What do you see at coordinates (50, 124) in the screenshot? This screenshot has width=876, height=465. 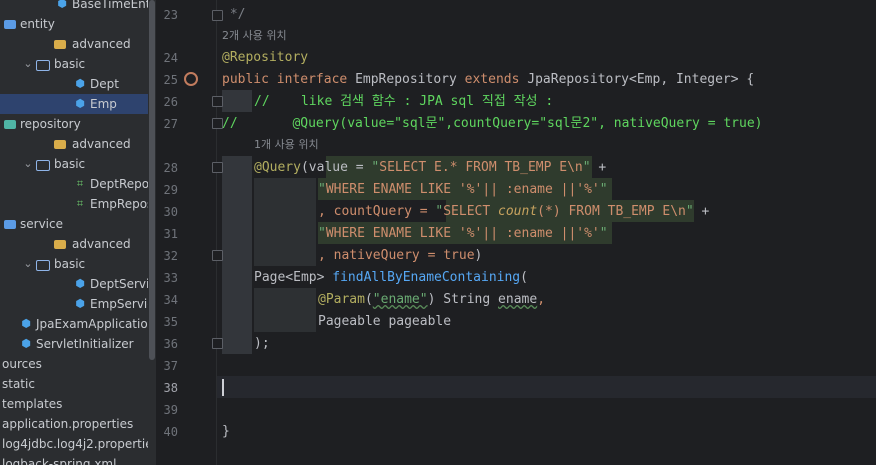 I see `tree-item-label: repository` at bounding box center [50, 124].